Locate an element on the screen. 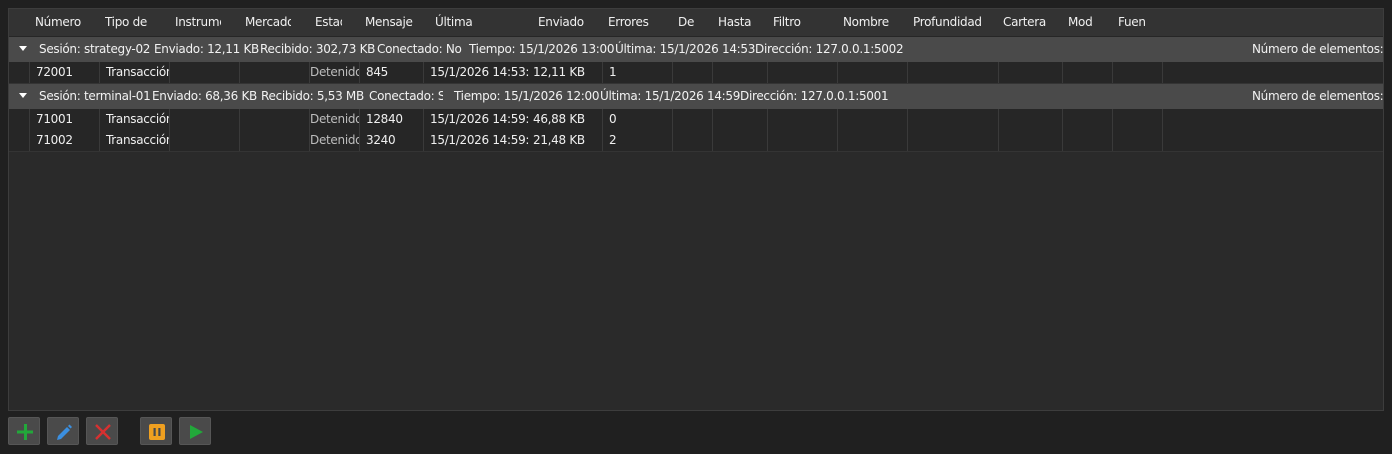 The image size is (1392, 454). cell-errores: 2 is located at coordinates (637, 140).